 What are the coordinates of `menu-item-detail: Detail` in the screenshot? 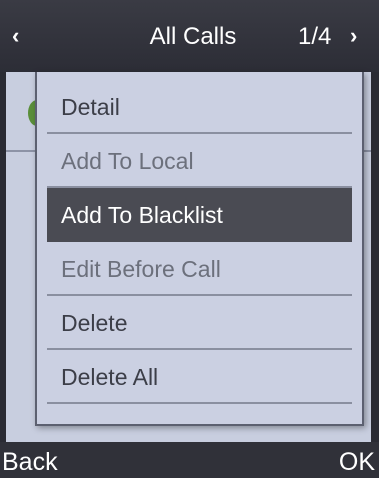 It's located at (199, 107).